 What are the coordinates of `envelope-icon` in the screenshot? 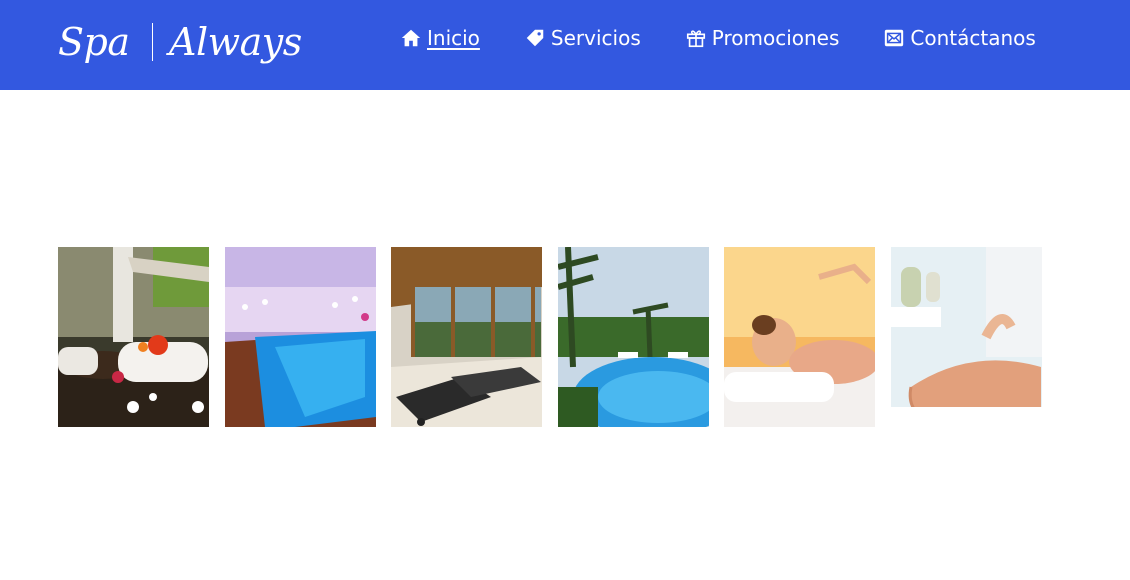 It's located at (894, 38).